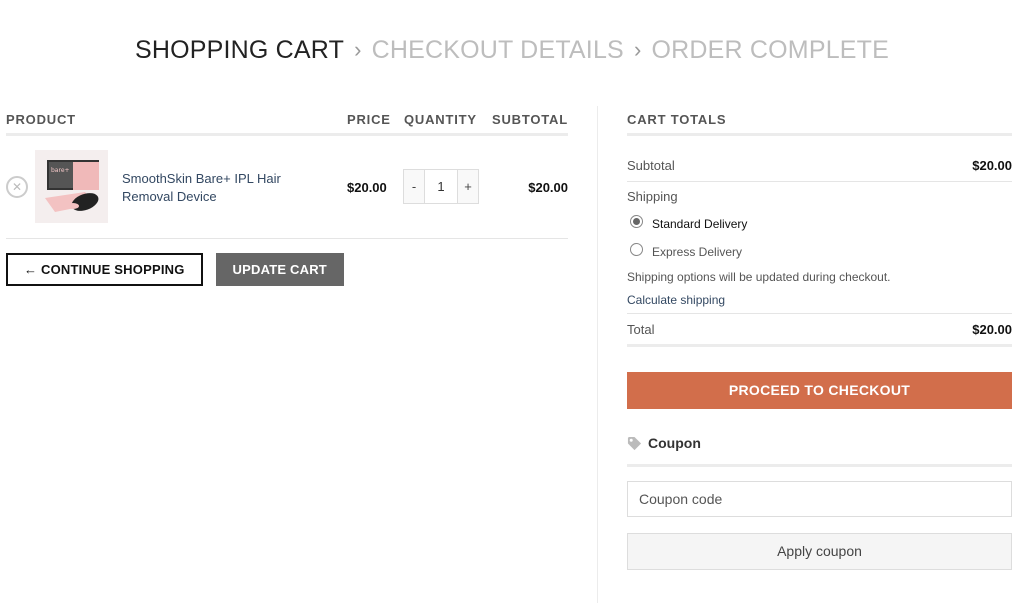  Describe the element at coordinates (674, 443) in the screenshot. I see `coupon-heading-label: Coupon` at that location.